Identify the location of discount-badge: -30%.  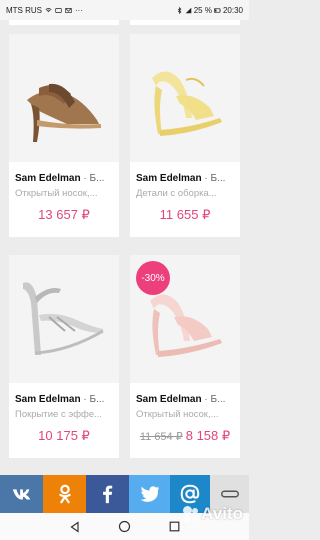
(153, 278).